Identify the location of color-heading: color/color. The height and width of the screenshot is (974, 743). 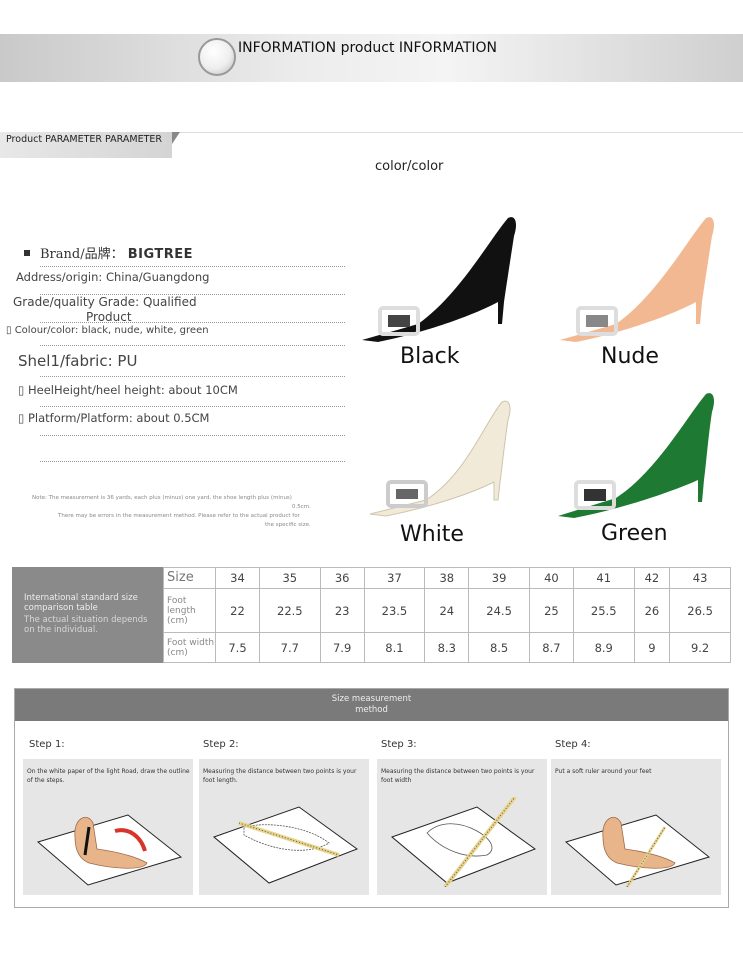
(409, 166).